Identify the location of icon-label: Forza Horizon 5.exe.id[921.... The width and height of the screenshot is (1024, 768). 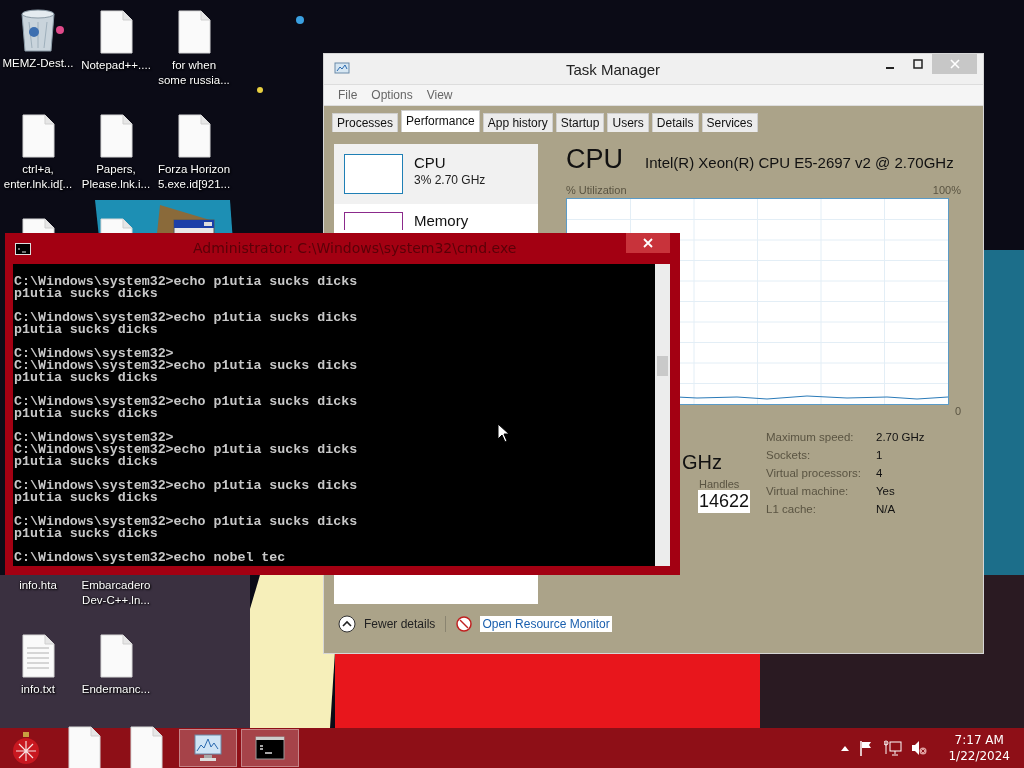
(194, 177).